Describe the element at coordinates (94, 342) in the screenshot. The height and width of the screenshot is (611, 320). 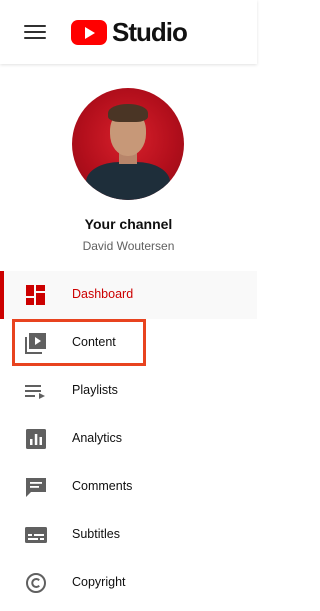
I see `sidebar-item-label: Content` at that location.